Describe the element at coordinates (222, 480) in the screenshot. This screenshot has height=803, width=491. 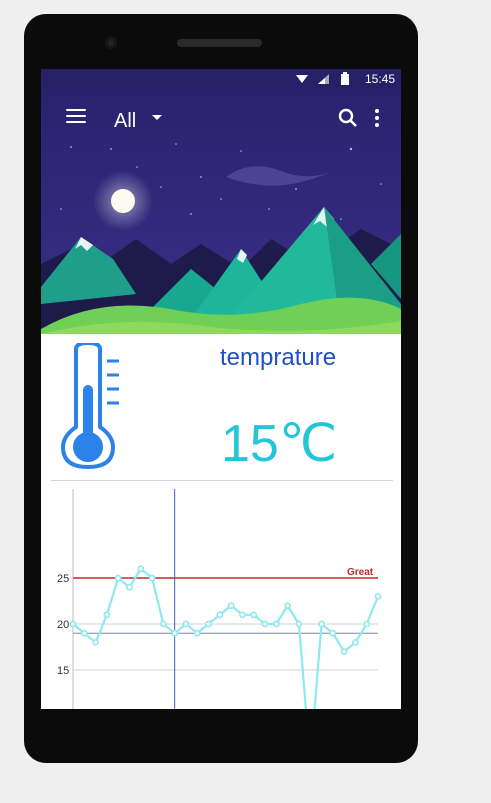
I see `divider` at that location.